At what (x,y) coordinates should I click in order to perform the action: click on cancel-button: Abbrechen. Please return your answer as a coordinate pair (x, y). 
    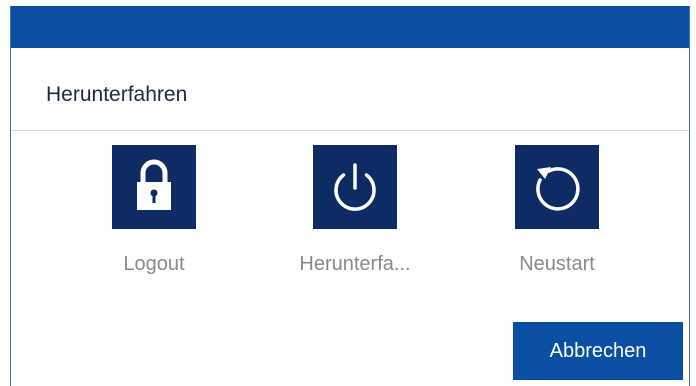
    Looking at the image, I should click on (598, 351).